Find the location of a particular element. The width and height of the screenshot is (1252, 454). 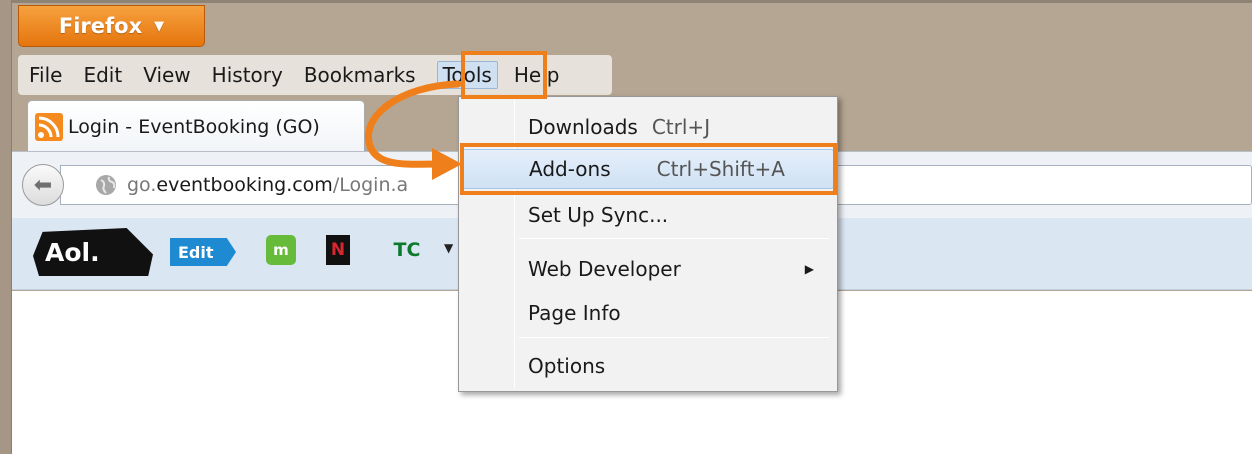

tab-title: Login - EventBooking (GO) is located at coordinates (194, 126).